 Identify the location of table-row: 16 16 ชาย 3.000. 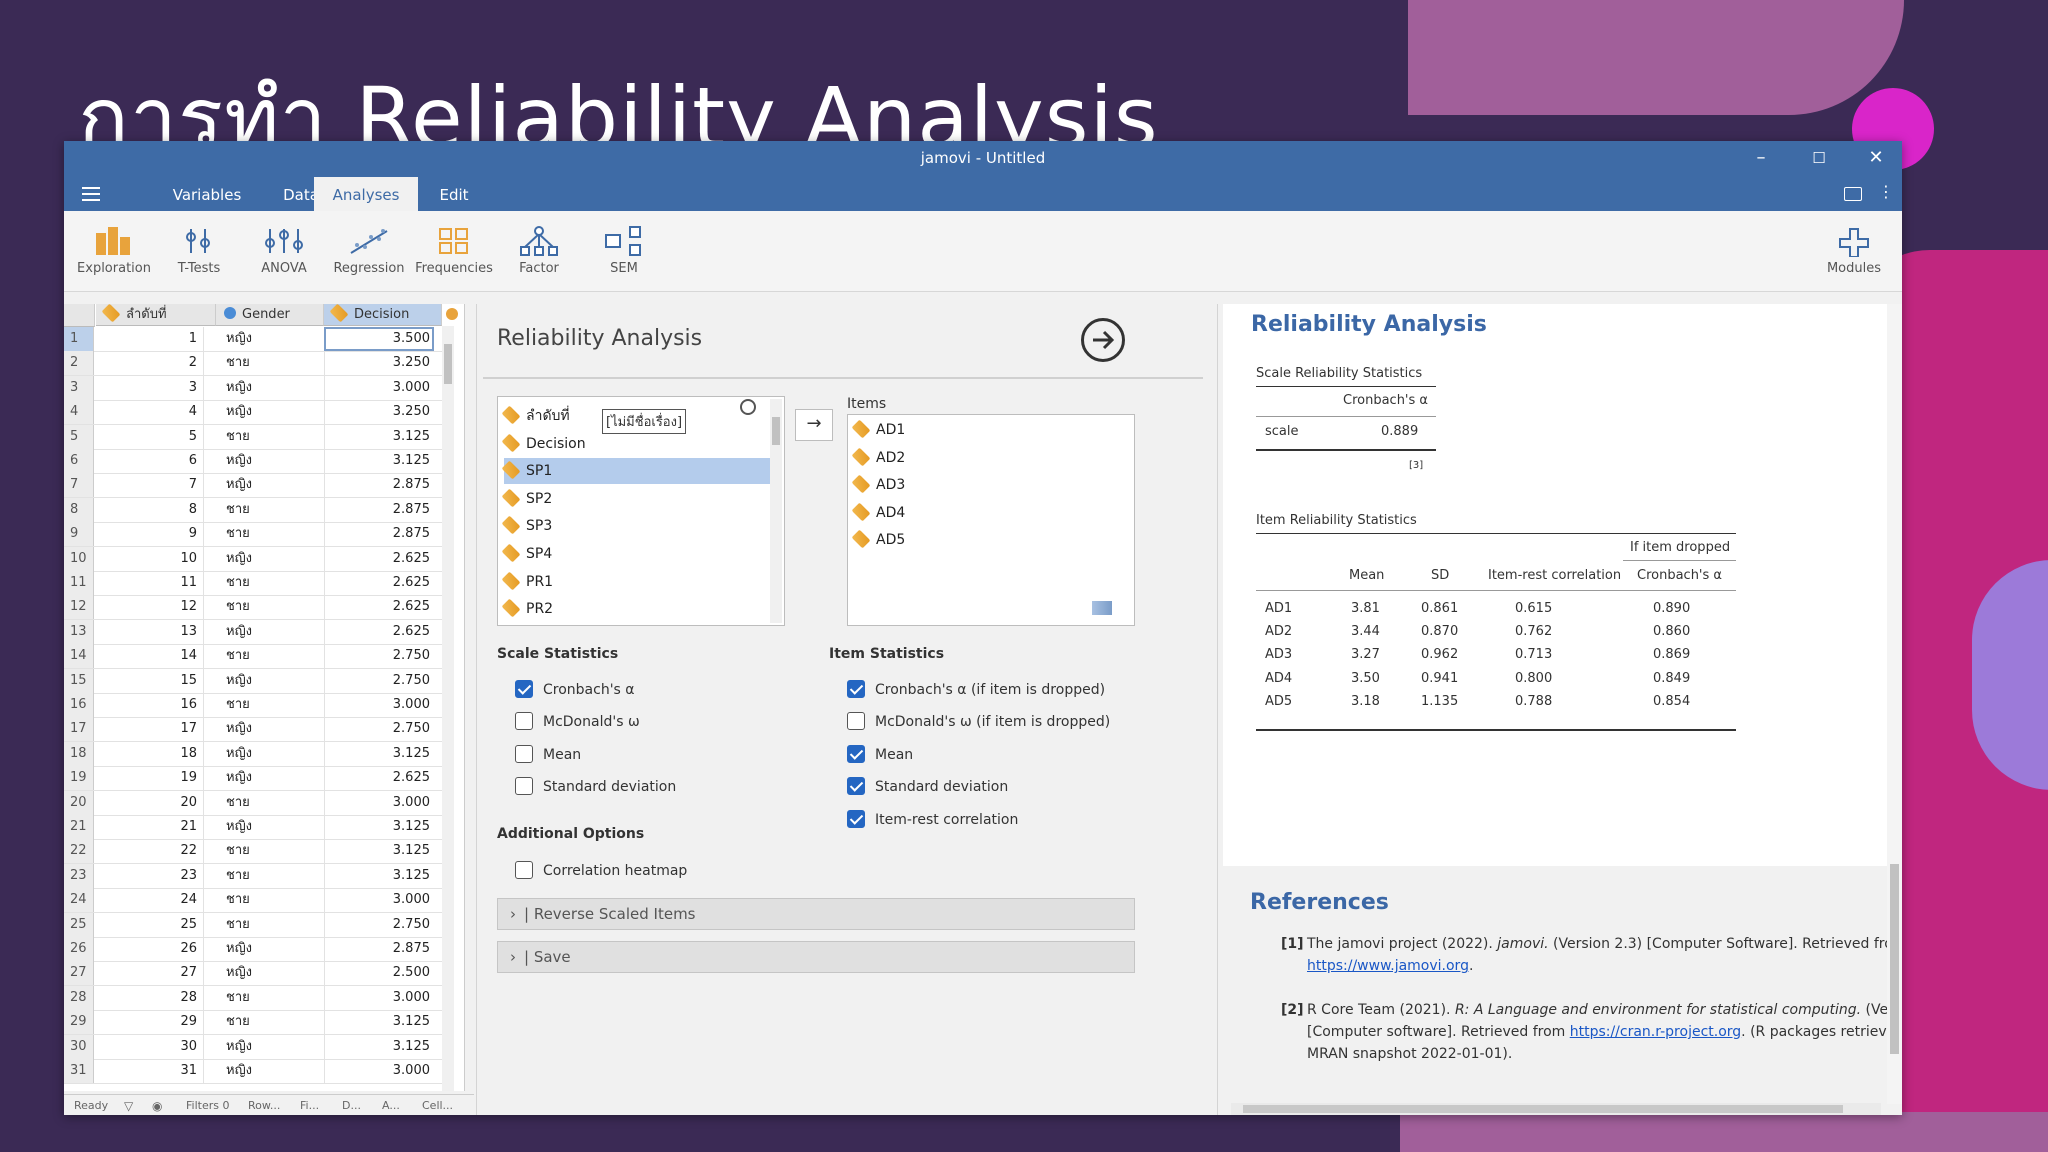
(259, 705).